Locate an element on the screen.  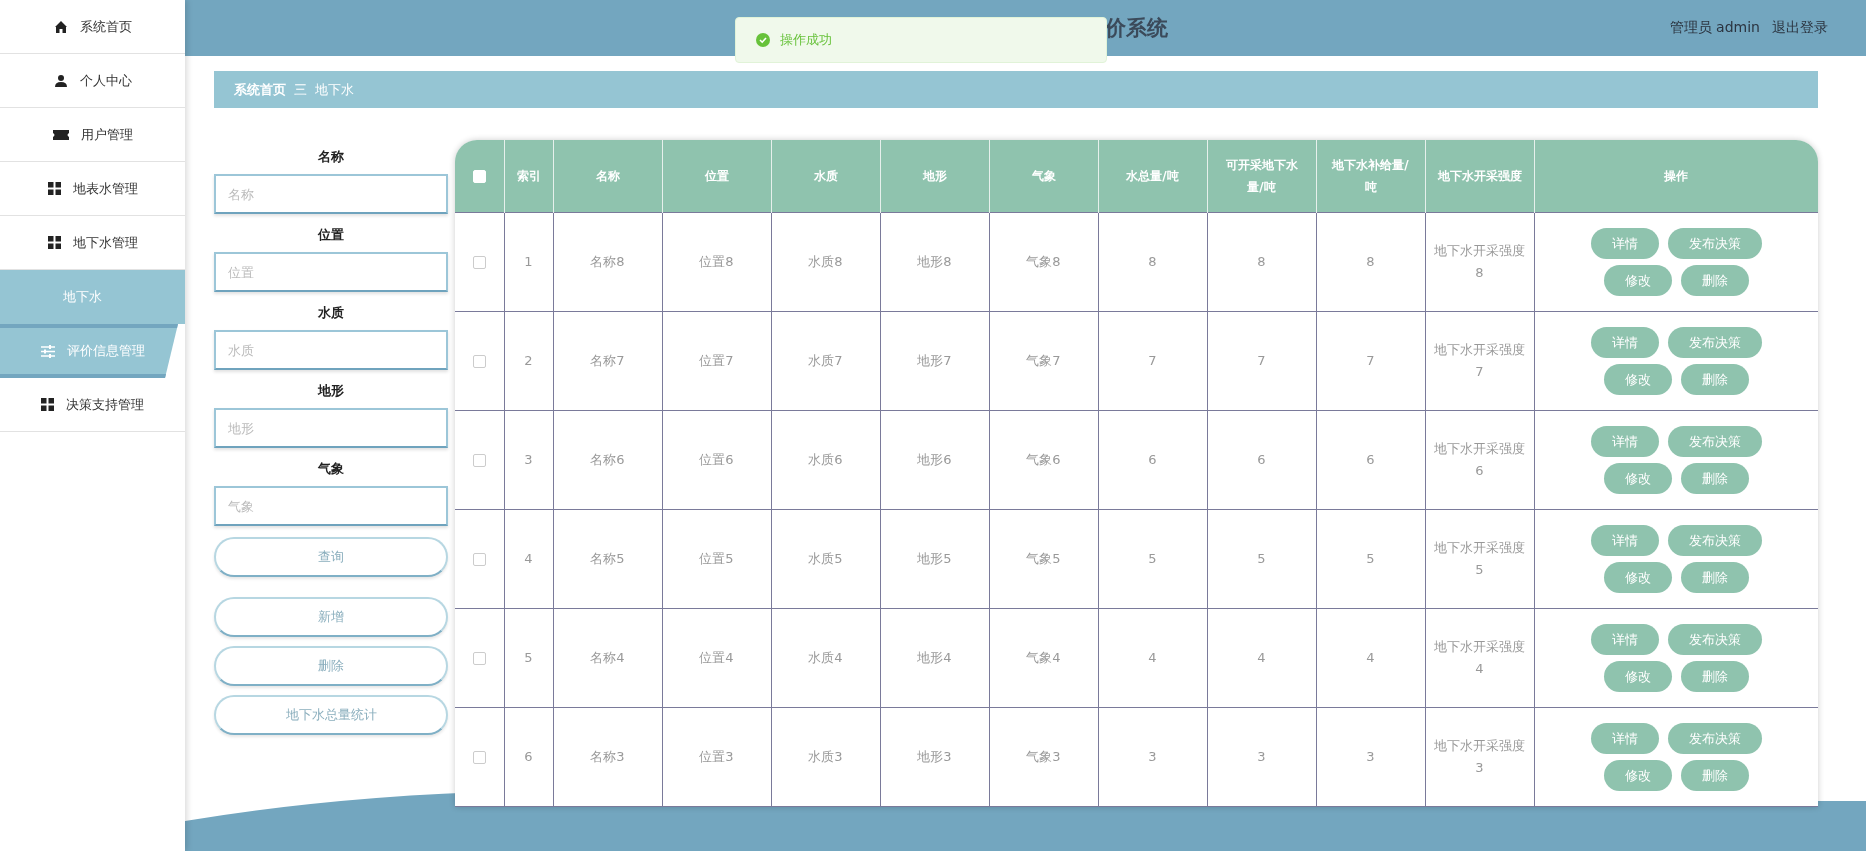
table-cell: 水质6 is located at coordinates (825, 460).